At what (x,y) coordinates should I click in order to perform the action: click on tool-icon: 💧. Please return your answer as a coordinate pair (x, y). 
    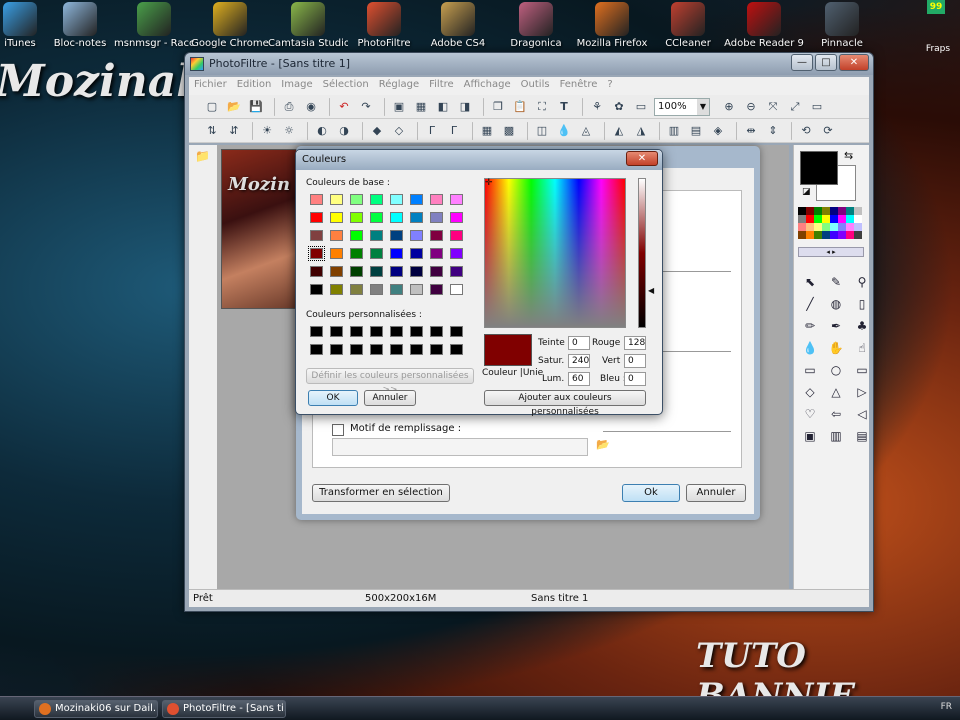
    Looking at the image, I should click on (810, 348).